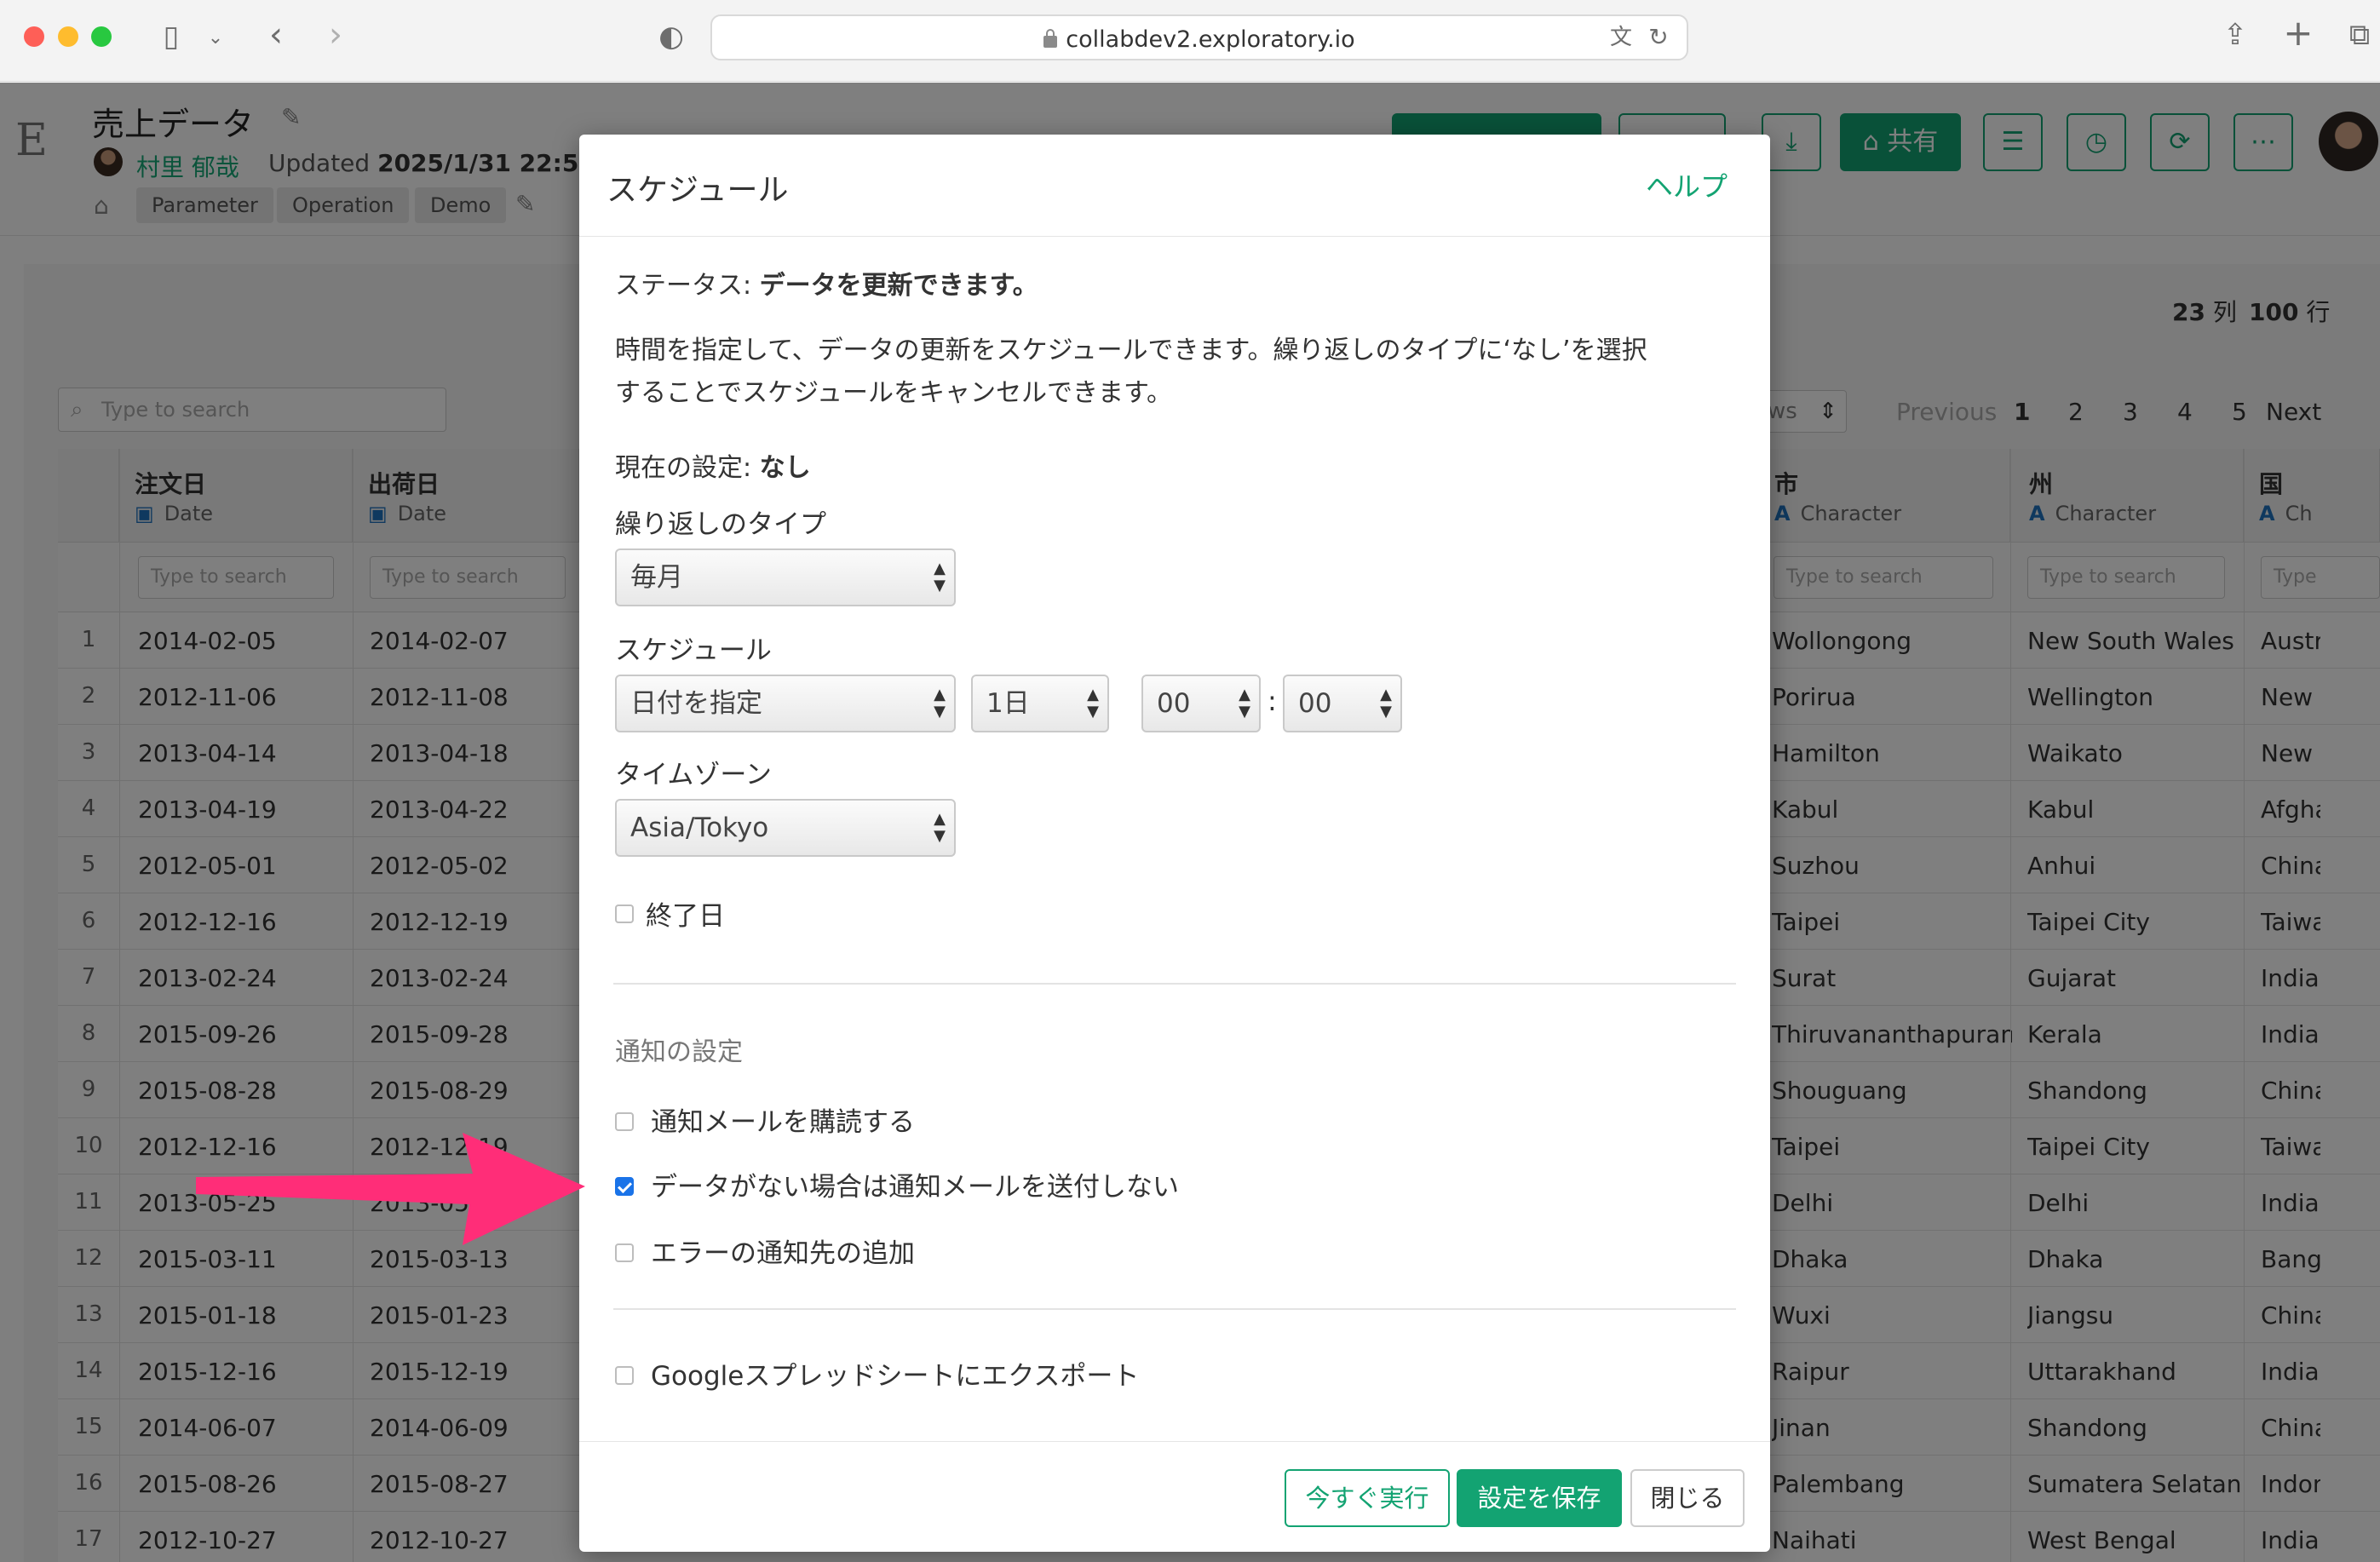 This screenshot has height=1562, width=2380. What do you see at coordinates (1659, 37) in the screenshot?
I see `reload-icon: ↻` at bounding box center [1659, 37].